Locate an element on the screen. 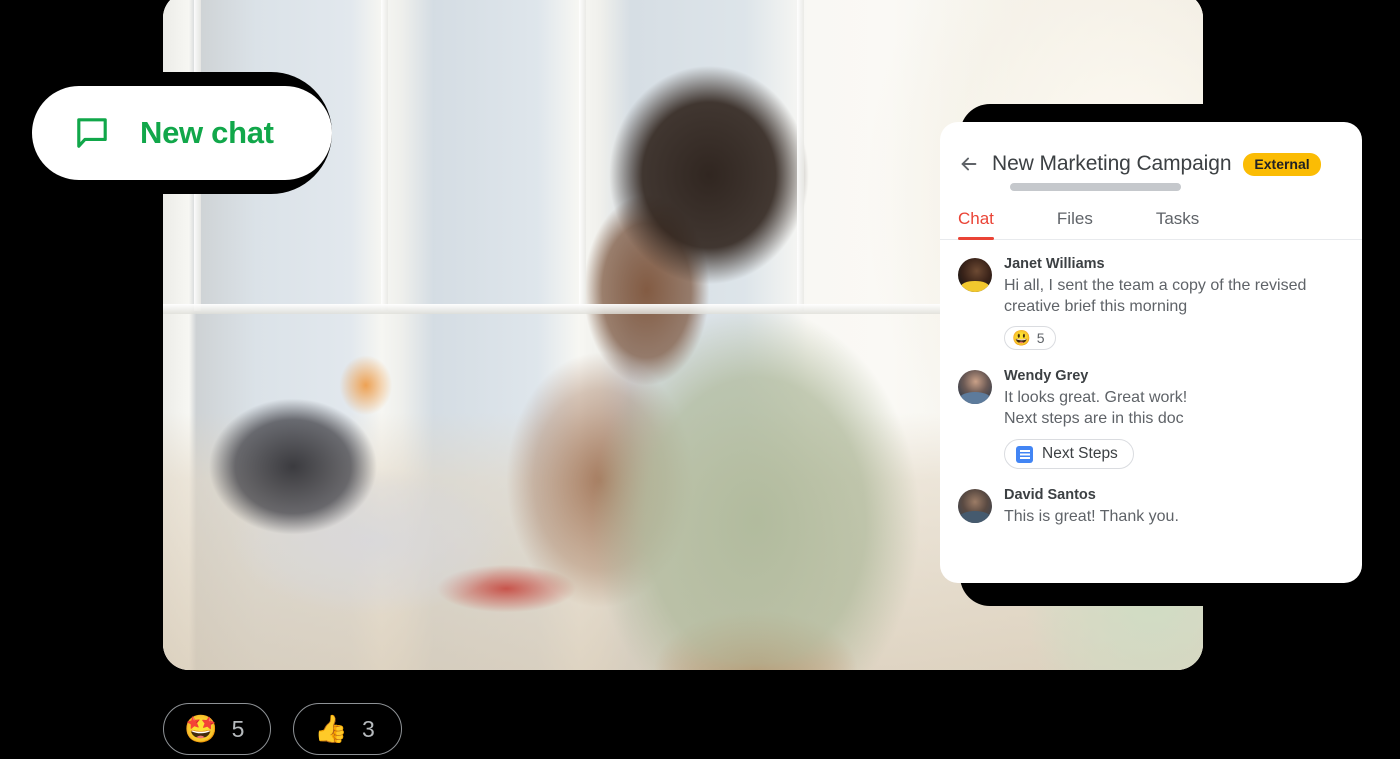  smiley-emoji: 😃 is located at coordinates (1021, 338).